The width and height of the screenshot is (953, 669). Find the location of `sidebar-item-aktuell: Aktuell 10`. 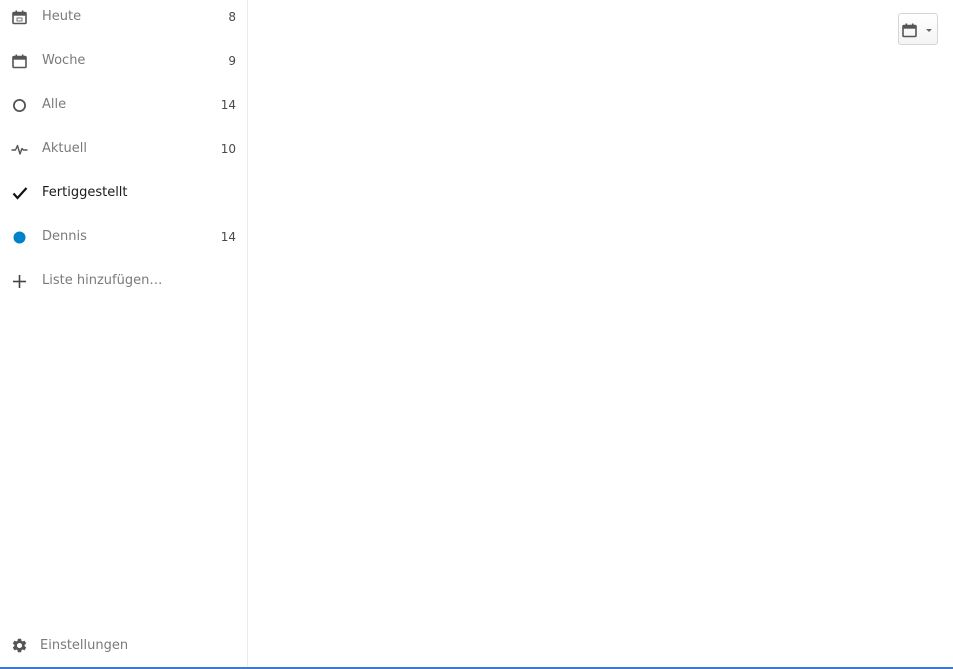

sidebar-item-aktuell: Aktuell 10 is located at coordinates (123, 149).